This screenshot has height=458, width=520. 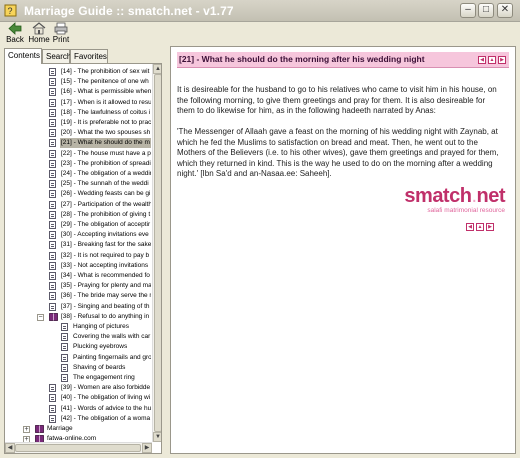 I want to click on tree-subitem: Covering the walls with car, so click(x=78, y=337).